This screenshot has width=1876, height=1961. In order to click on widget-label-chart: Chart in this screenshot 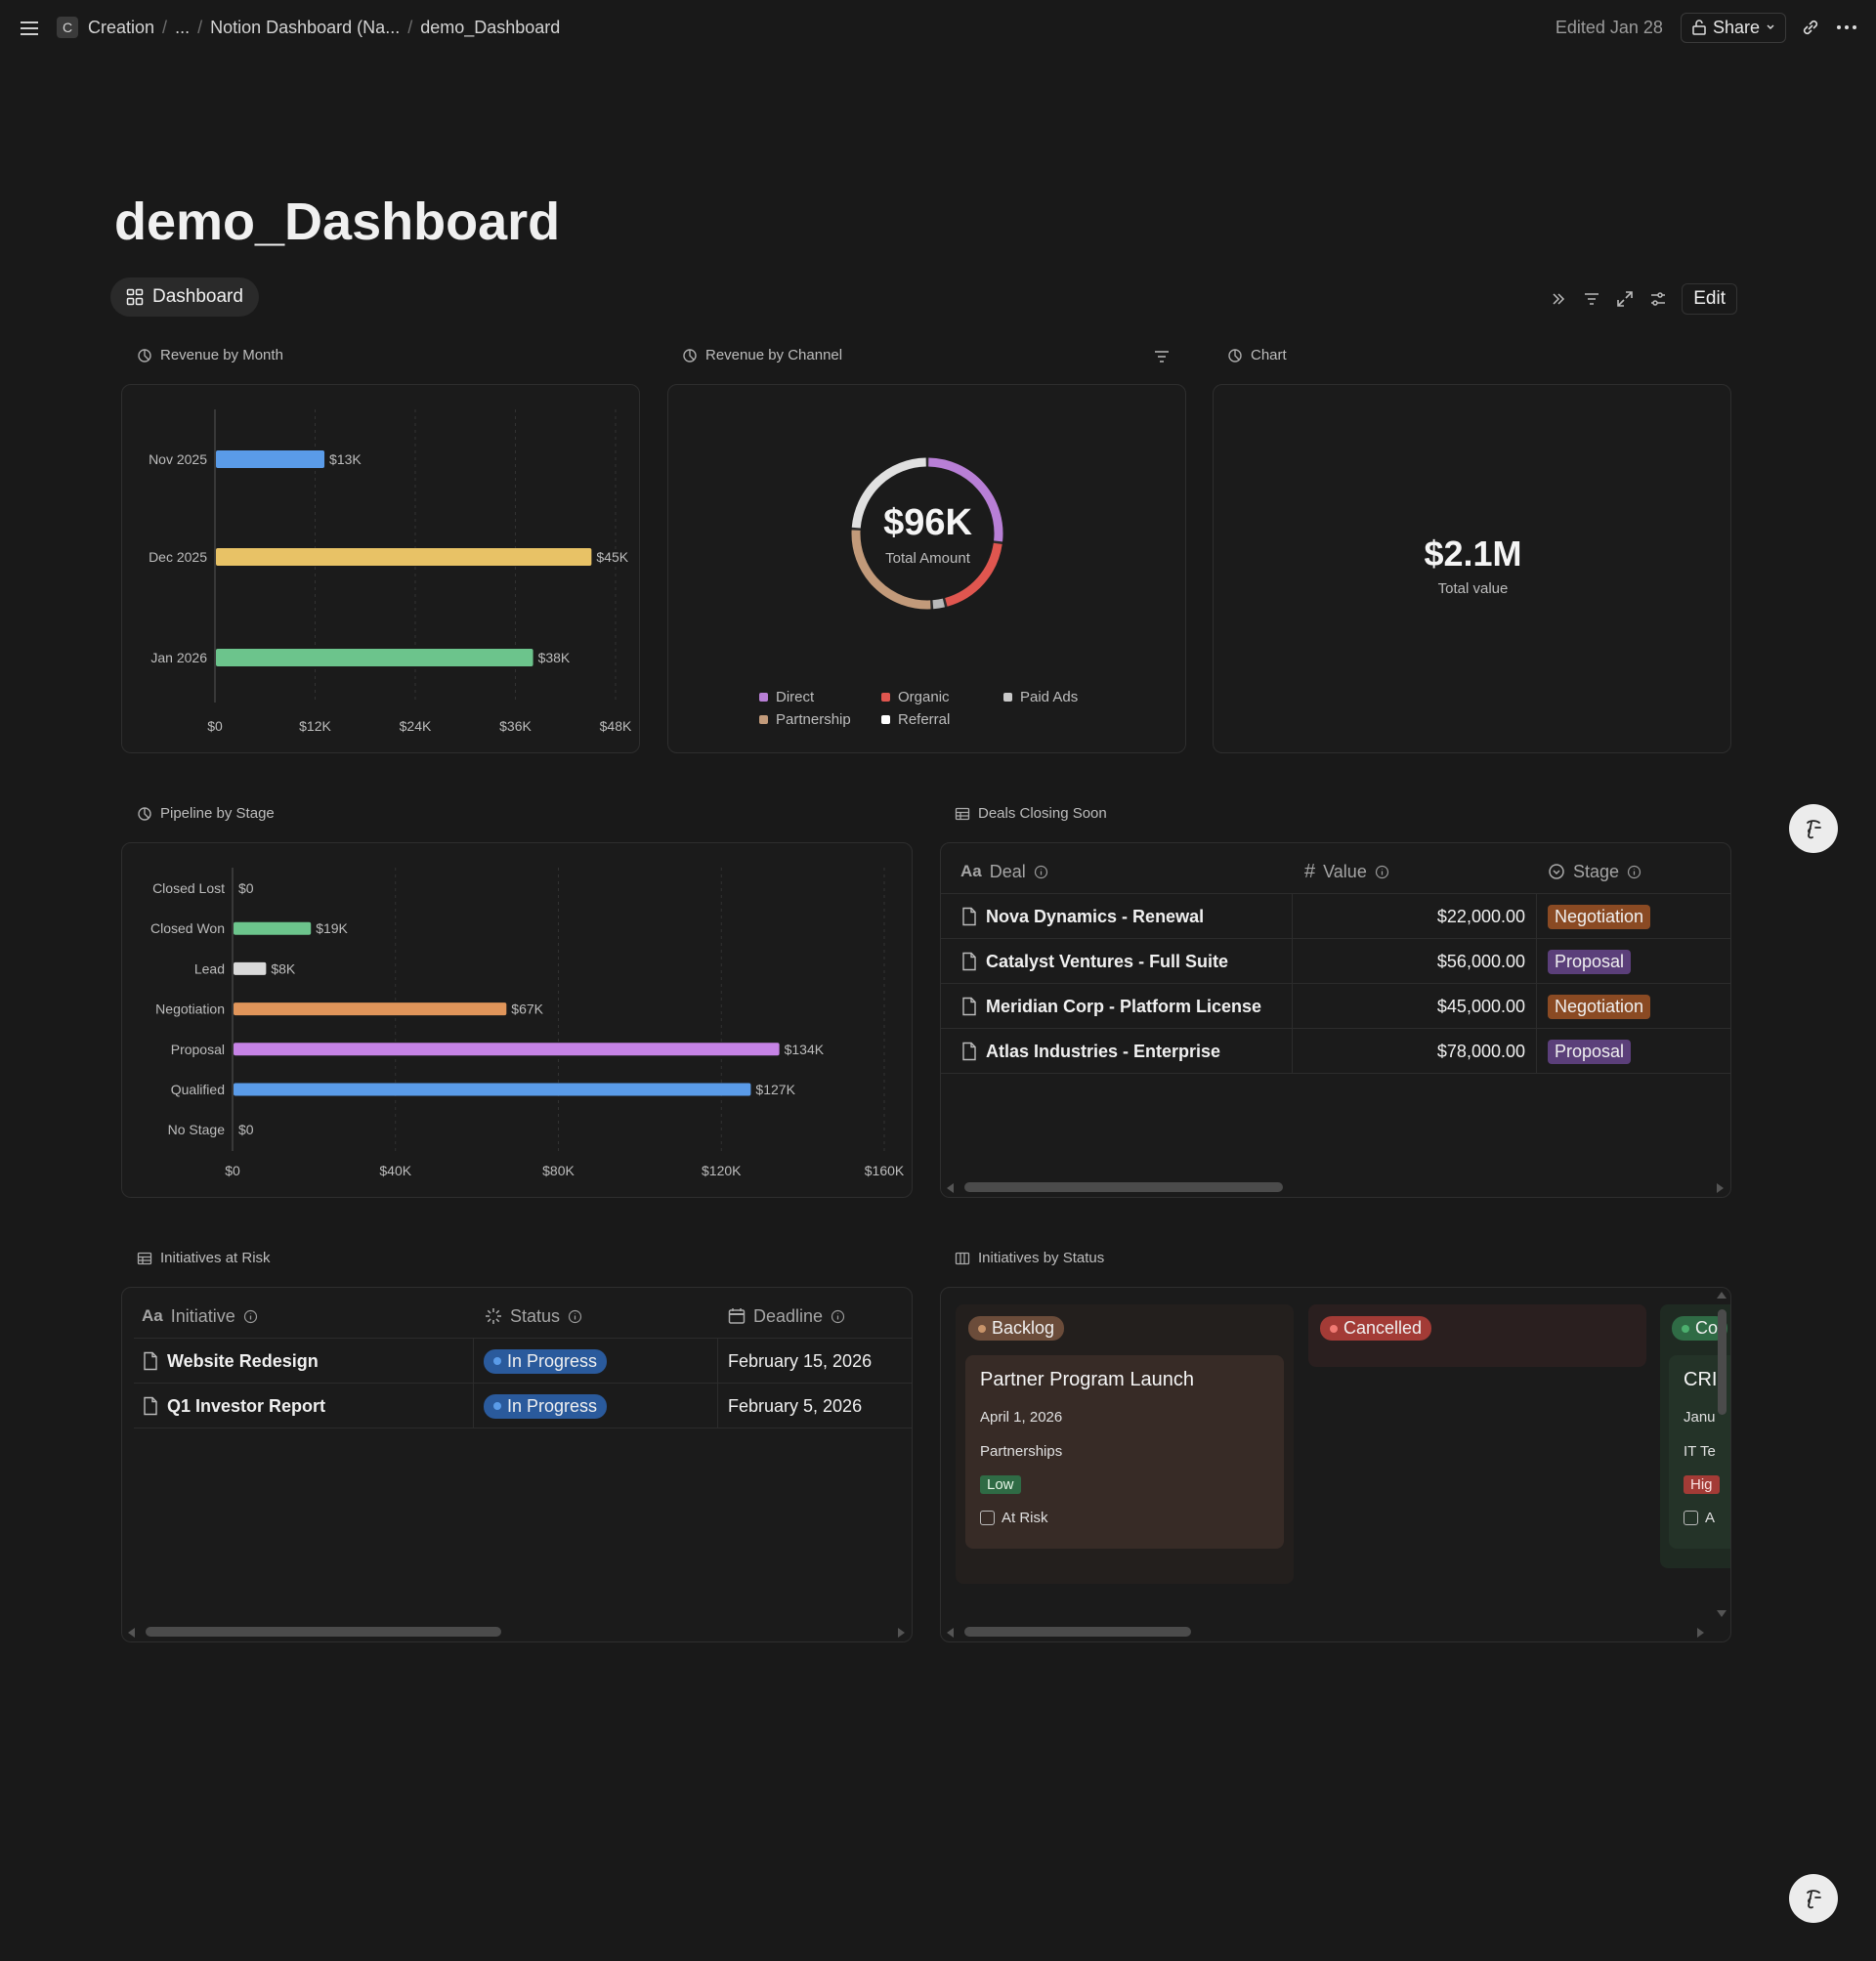, I will do `click(1257, 355)`.